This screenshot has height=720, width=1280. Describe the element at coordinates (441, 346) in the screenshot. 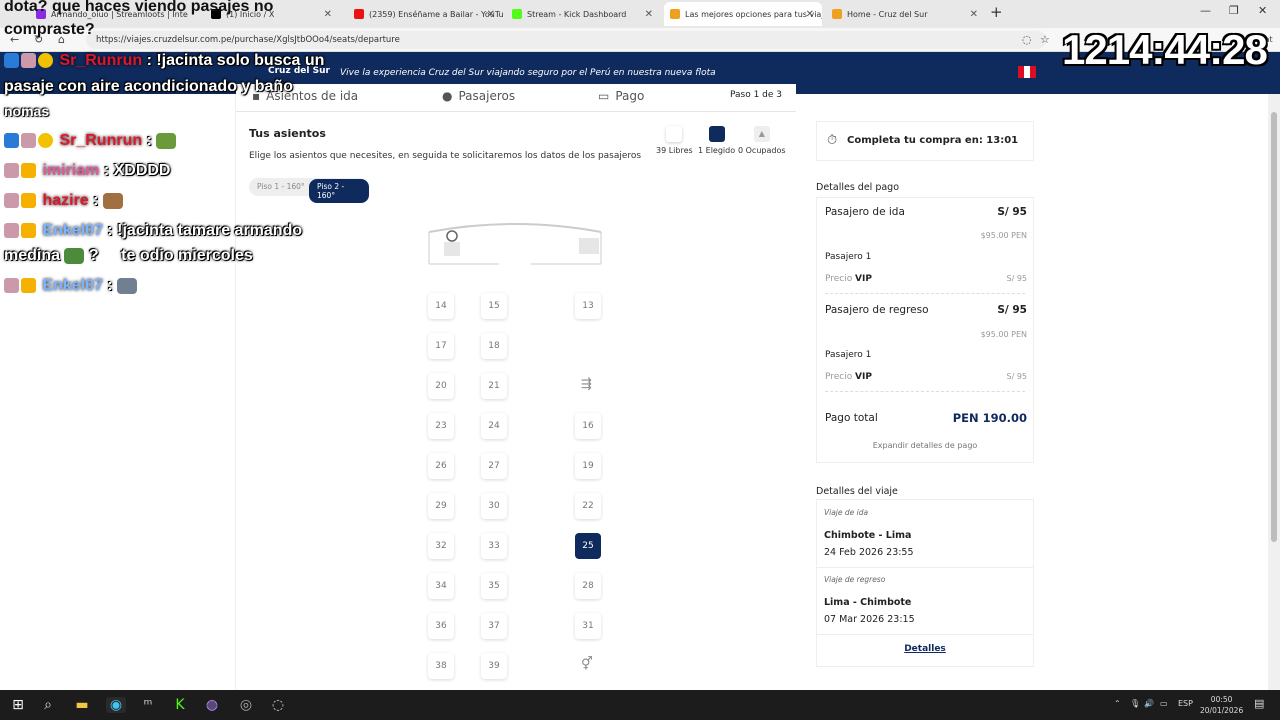

I see `seat-17: 17` at that location.